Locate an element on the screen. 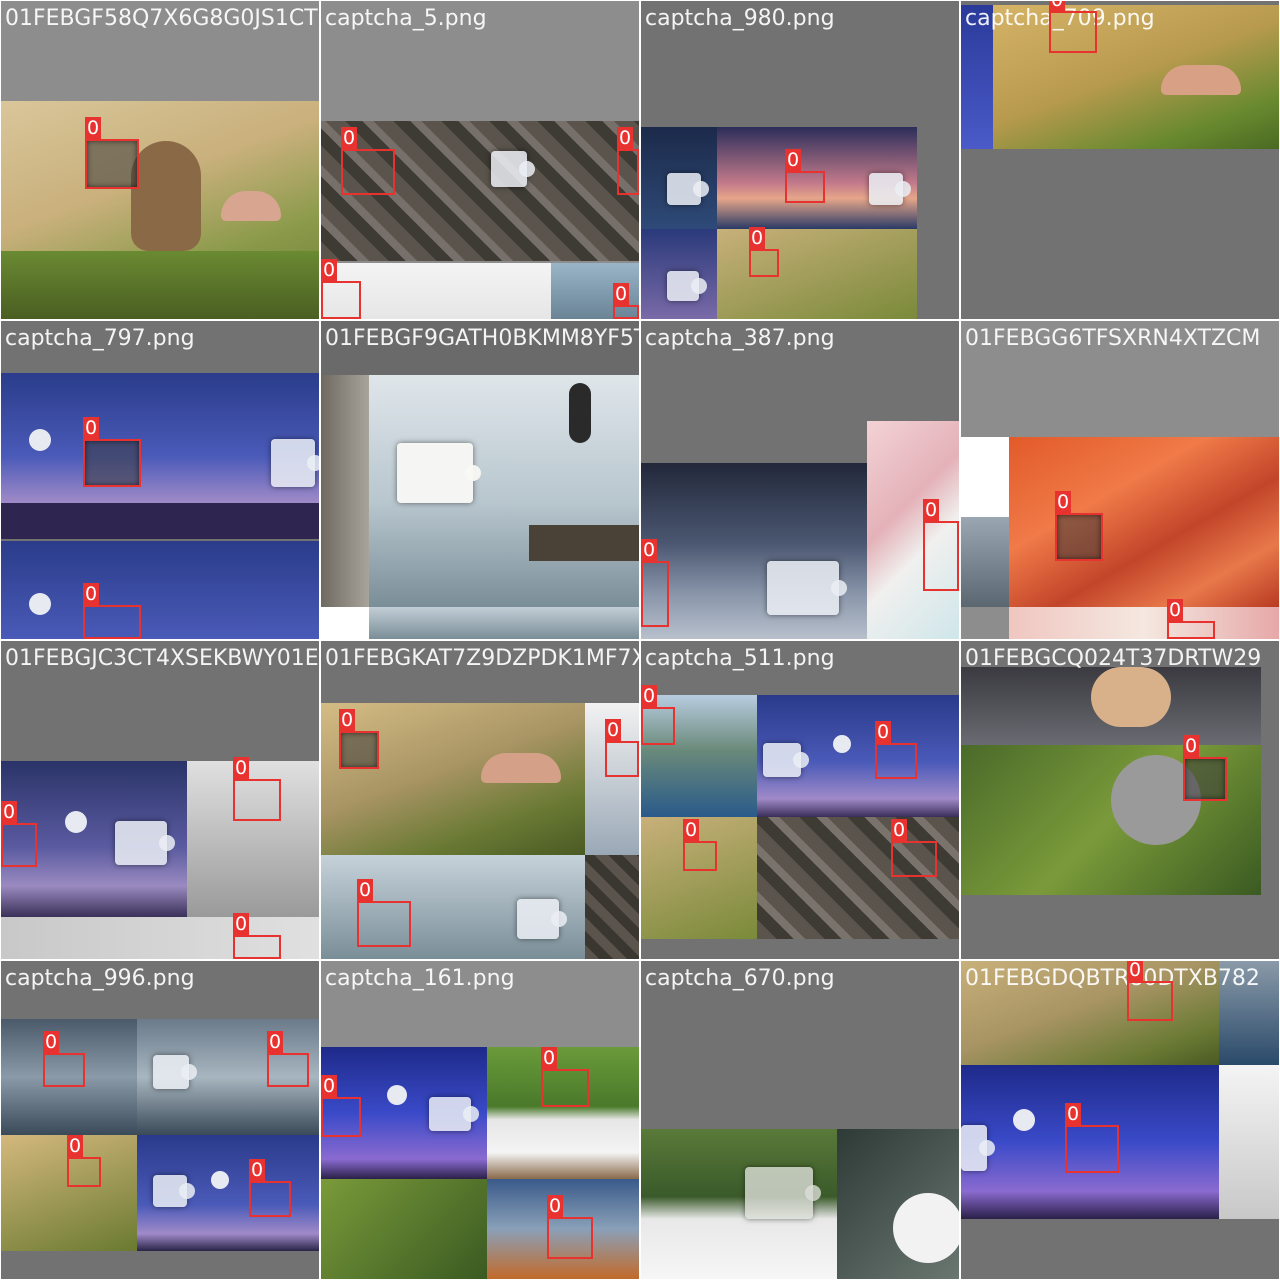  grid-tile: 01FEBGG6TFSXRN4XTZCM 0 0 is located at coordinates (1120, 480).